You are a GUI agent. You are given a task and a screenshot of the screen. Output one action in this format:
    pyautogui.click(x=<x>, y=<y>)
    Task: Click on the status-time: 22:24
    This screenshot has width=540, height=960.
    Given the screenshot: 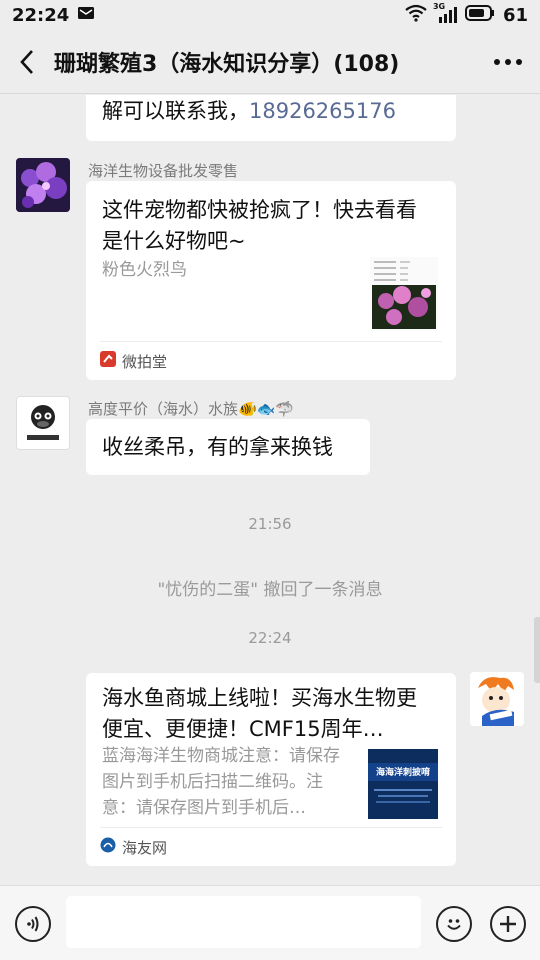 What is the action you would take?
    pyautogui.click(x=41, y=15)
    